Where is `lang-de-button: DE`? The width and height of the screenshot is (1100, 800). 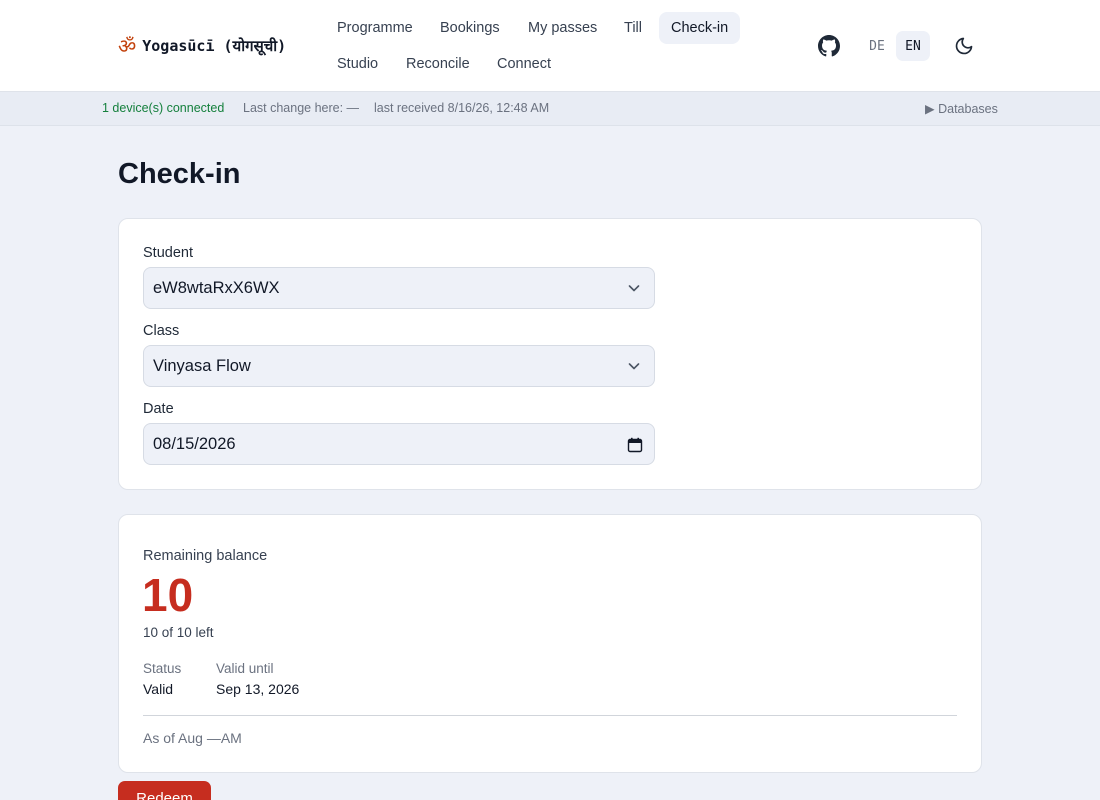
lang-de-button: DE is located at coordinates (877, 46).